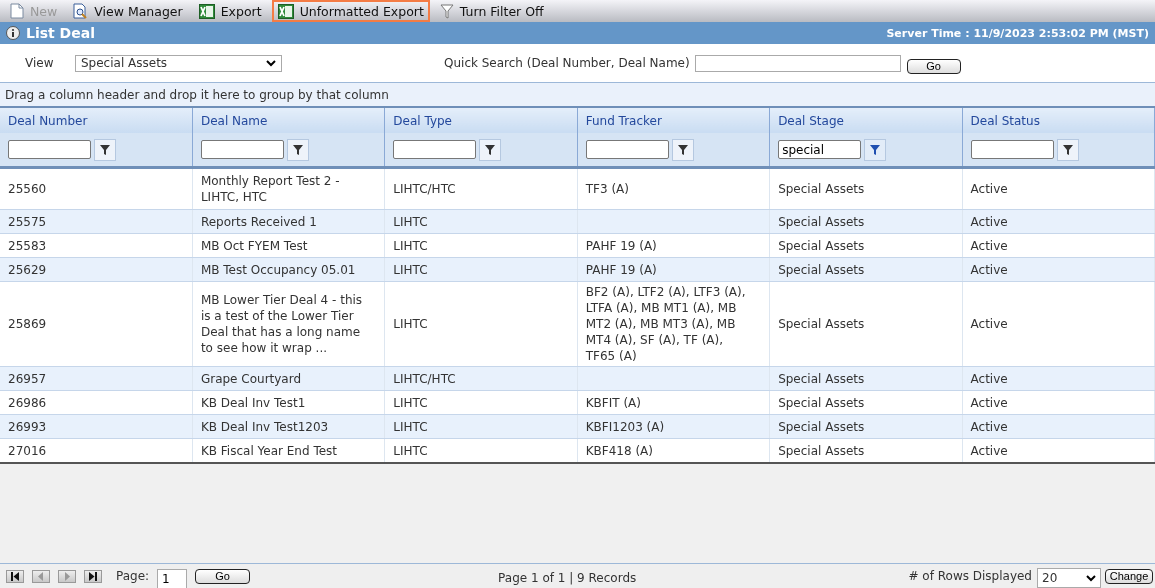  I want to click on table-cell: BF2 (A), LTF2 (A), LTF3 (A), LTFA (A), MB MT1 (A), MB MT2 (A), MB MT3 (A), MB MT4 (A), SF (A), TF (A), TF65 (A), so click(665, 324).